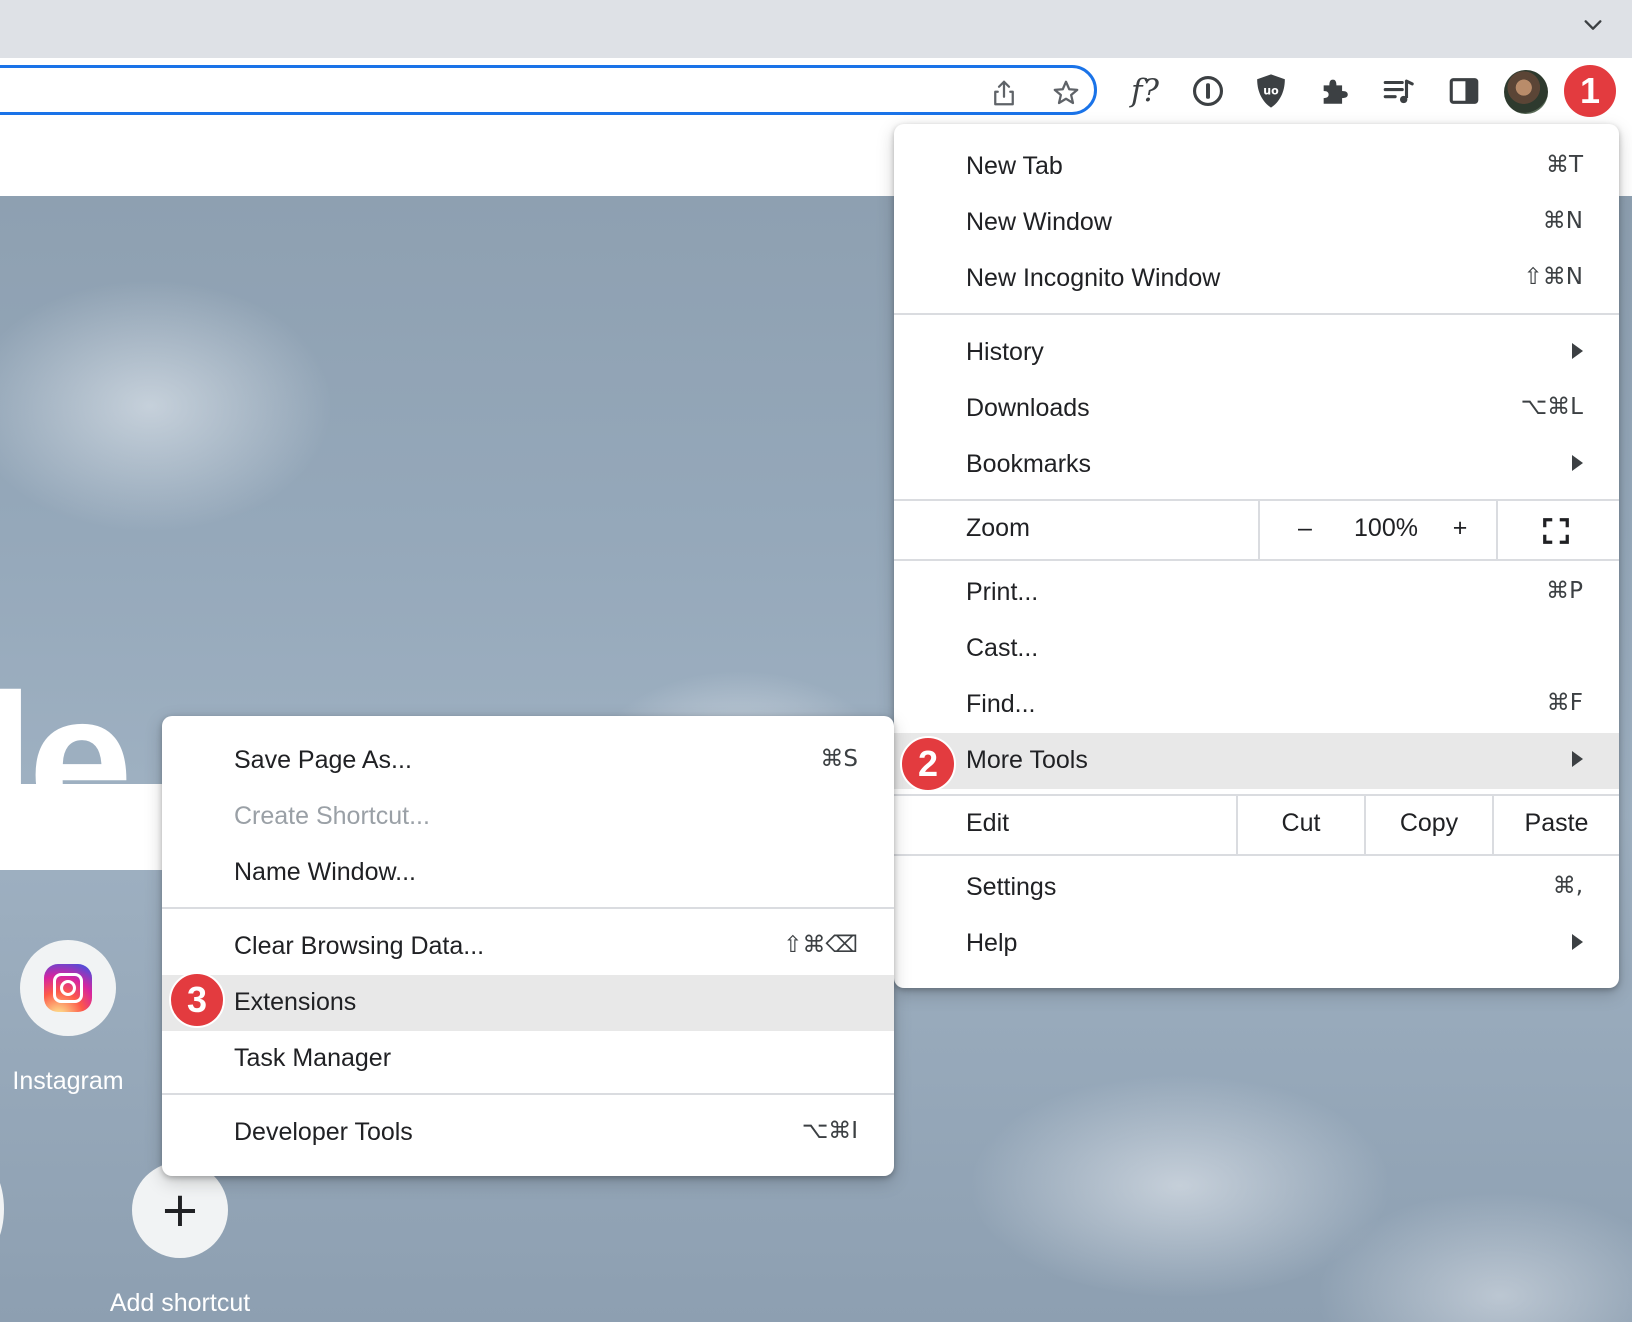 This screenshot has height=1322, width=1632. Describe the element at coordinates (1556, 823) in the screenshot. I see `paste-button: Paste` at that location.